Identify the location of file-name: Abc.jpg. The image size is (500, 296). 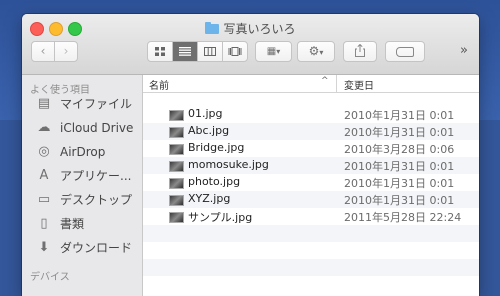
(209, 130).